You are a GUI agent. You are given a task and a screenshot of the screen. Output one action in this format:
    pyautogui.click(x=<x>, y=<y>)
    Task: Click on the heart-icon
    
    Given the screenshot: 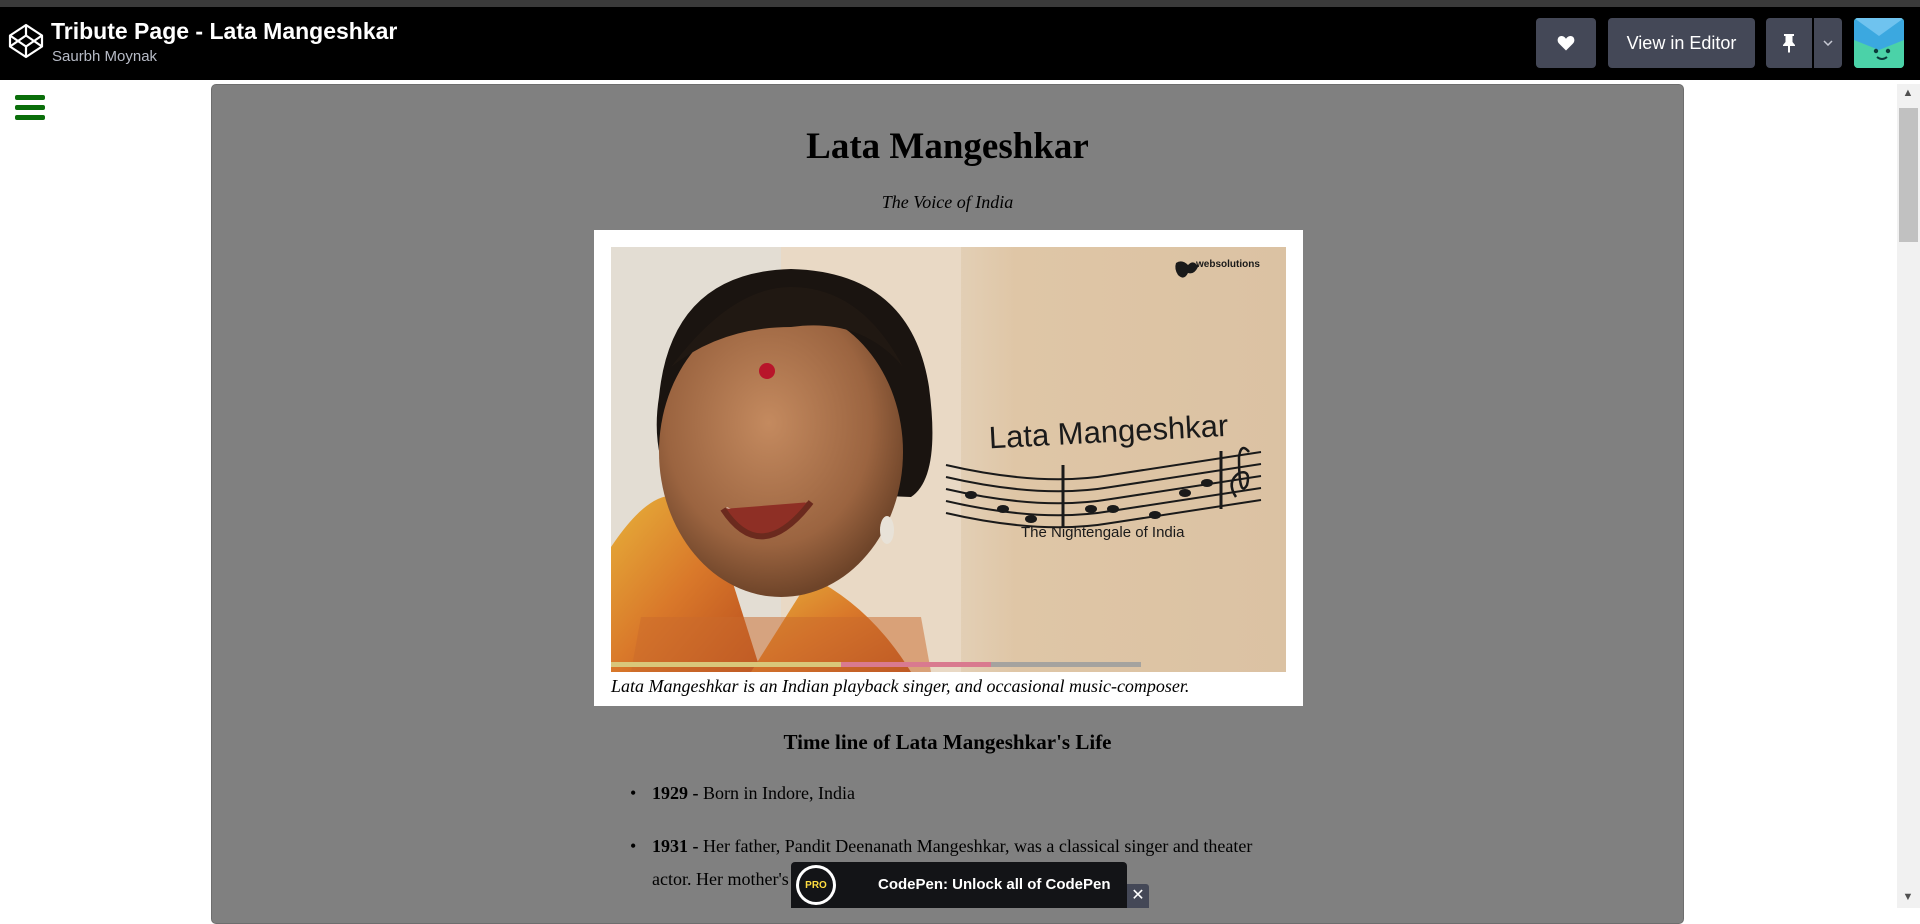 What is the action you would take?
    pyautogui.click(x=1566, y=43)
    